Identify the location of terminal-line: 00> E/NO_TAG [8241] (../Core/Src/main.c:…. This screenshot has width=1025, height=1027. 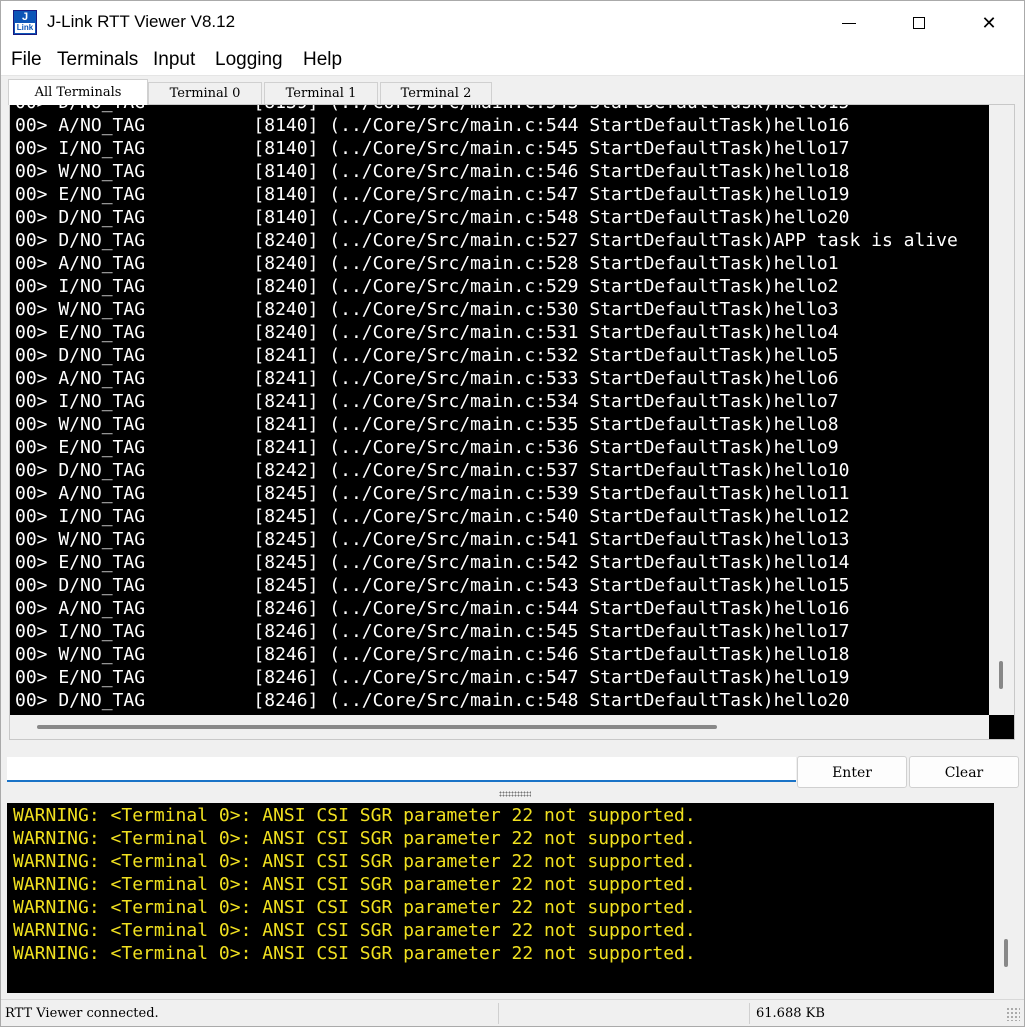
(427, 447).